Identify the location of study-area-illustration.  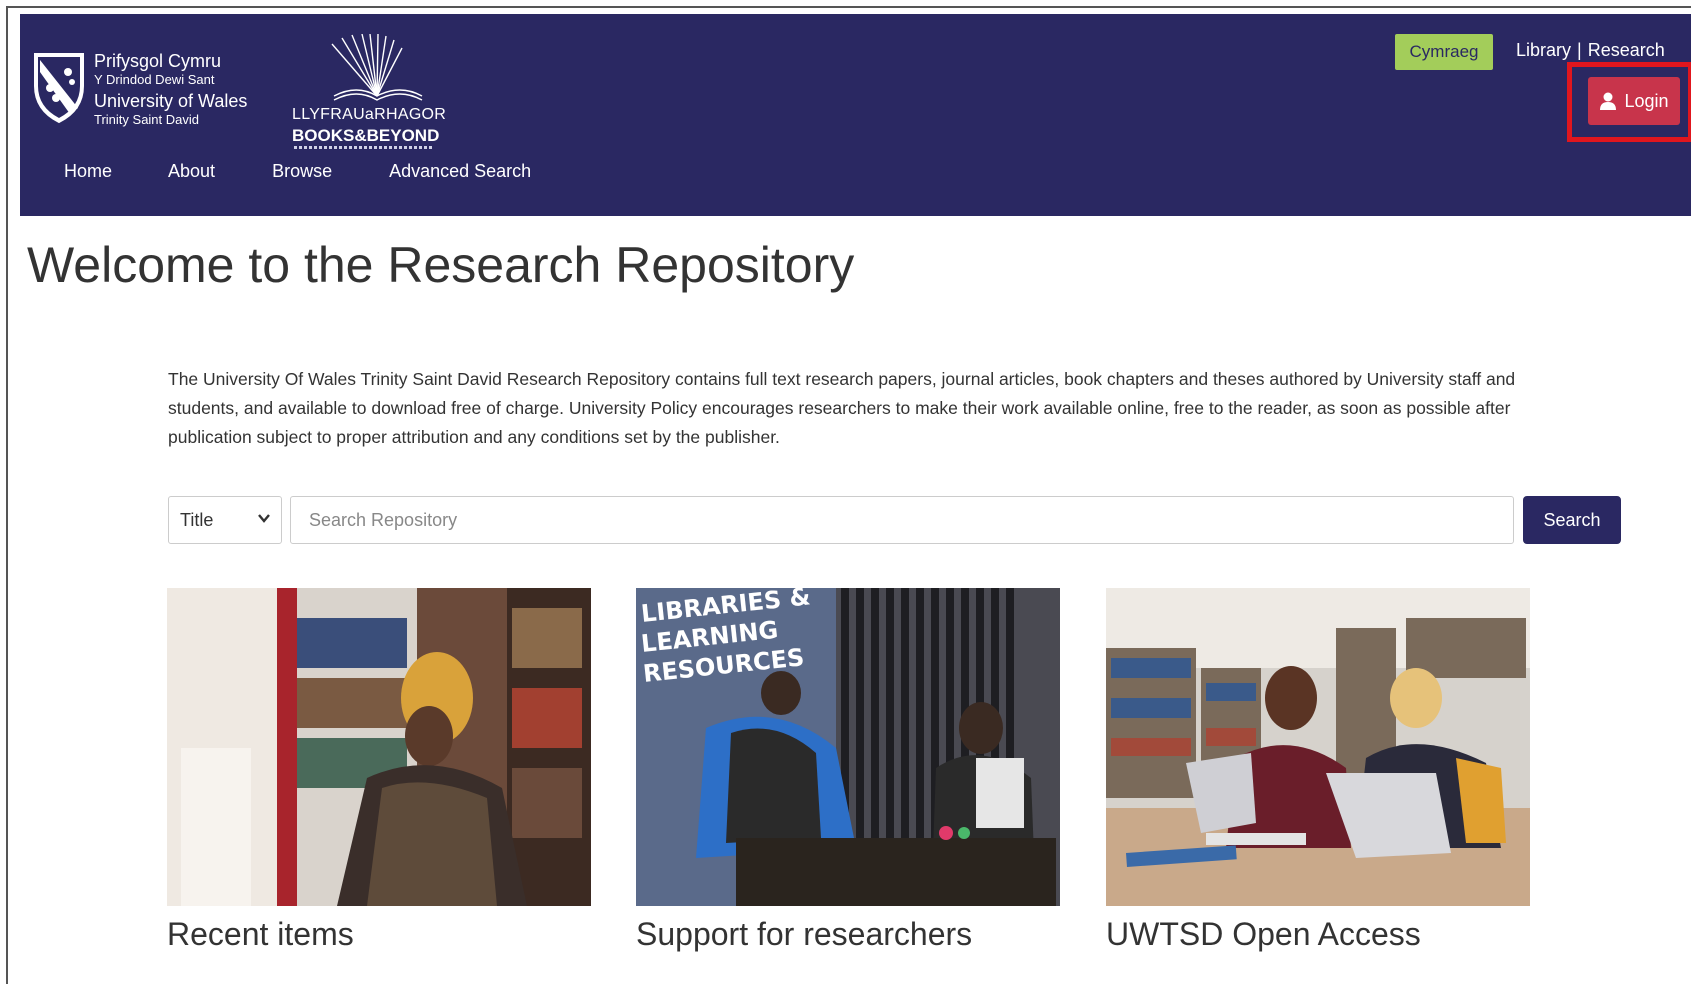
(1318, 747).